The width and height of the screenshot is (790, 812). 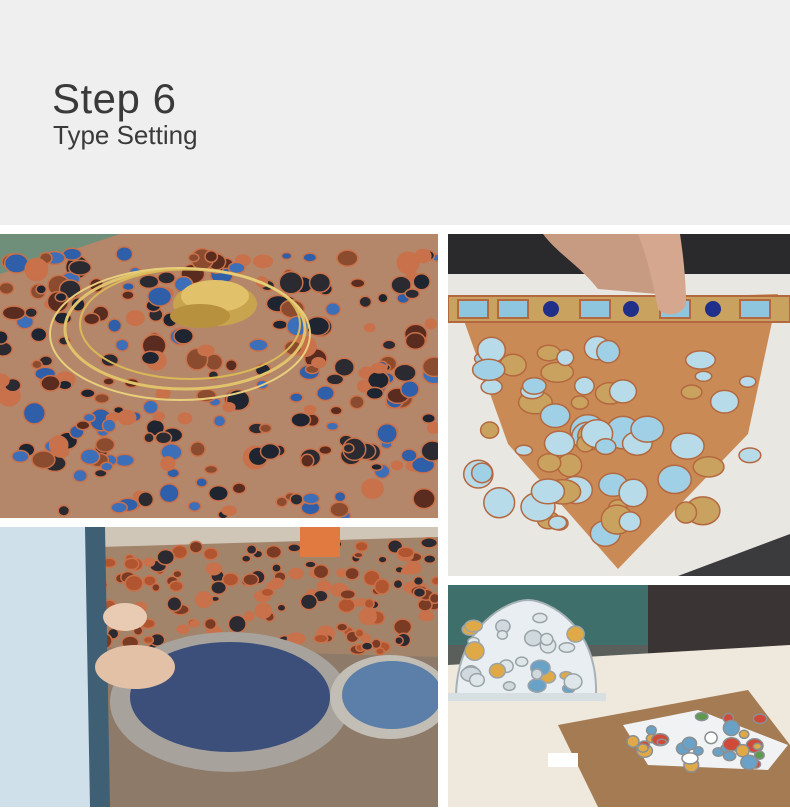 I want to click on photo-finished-shade, so click(x=619, y=696).